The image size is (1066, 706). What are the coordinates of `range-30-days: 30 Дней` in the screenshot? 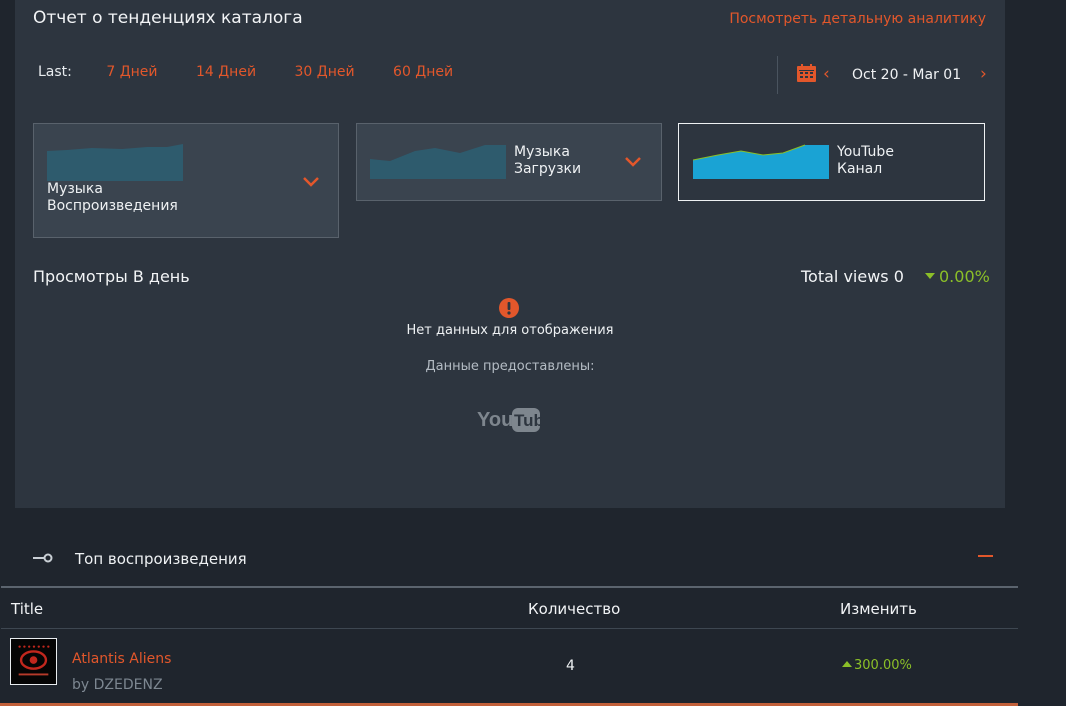 It's located at (325, 72).